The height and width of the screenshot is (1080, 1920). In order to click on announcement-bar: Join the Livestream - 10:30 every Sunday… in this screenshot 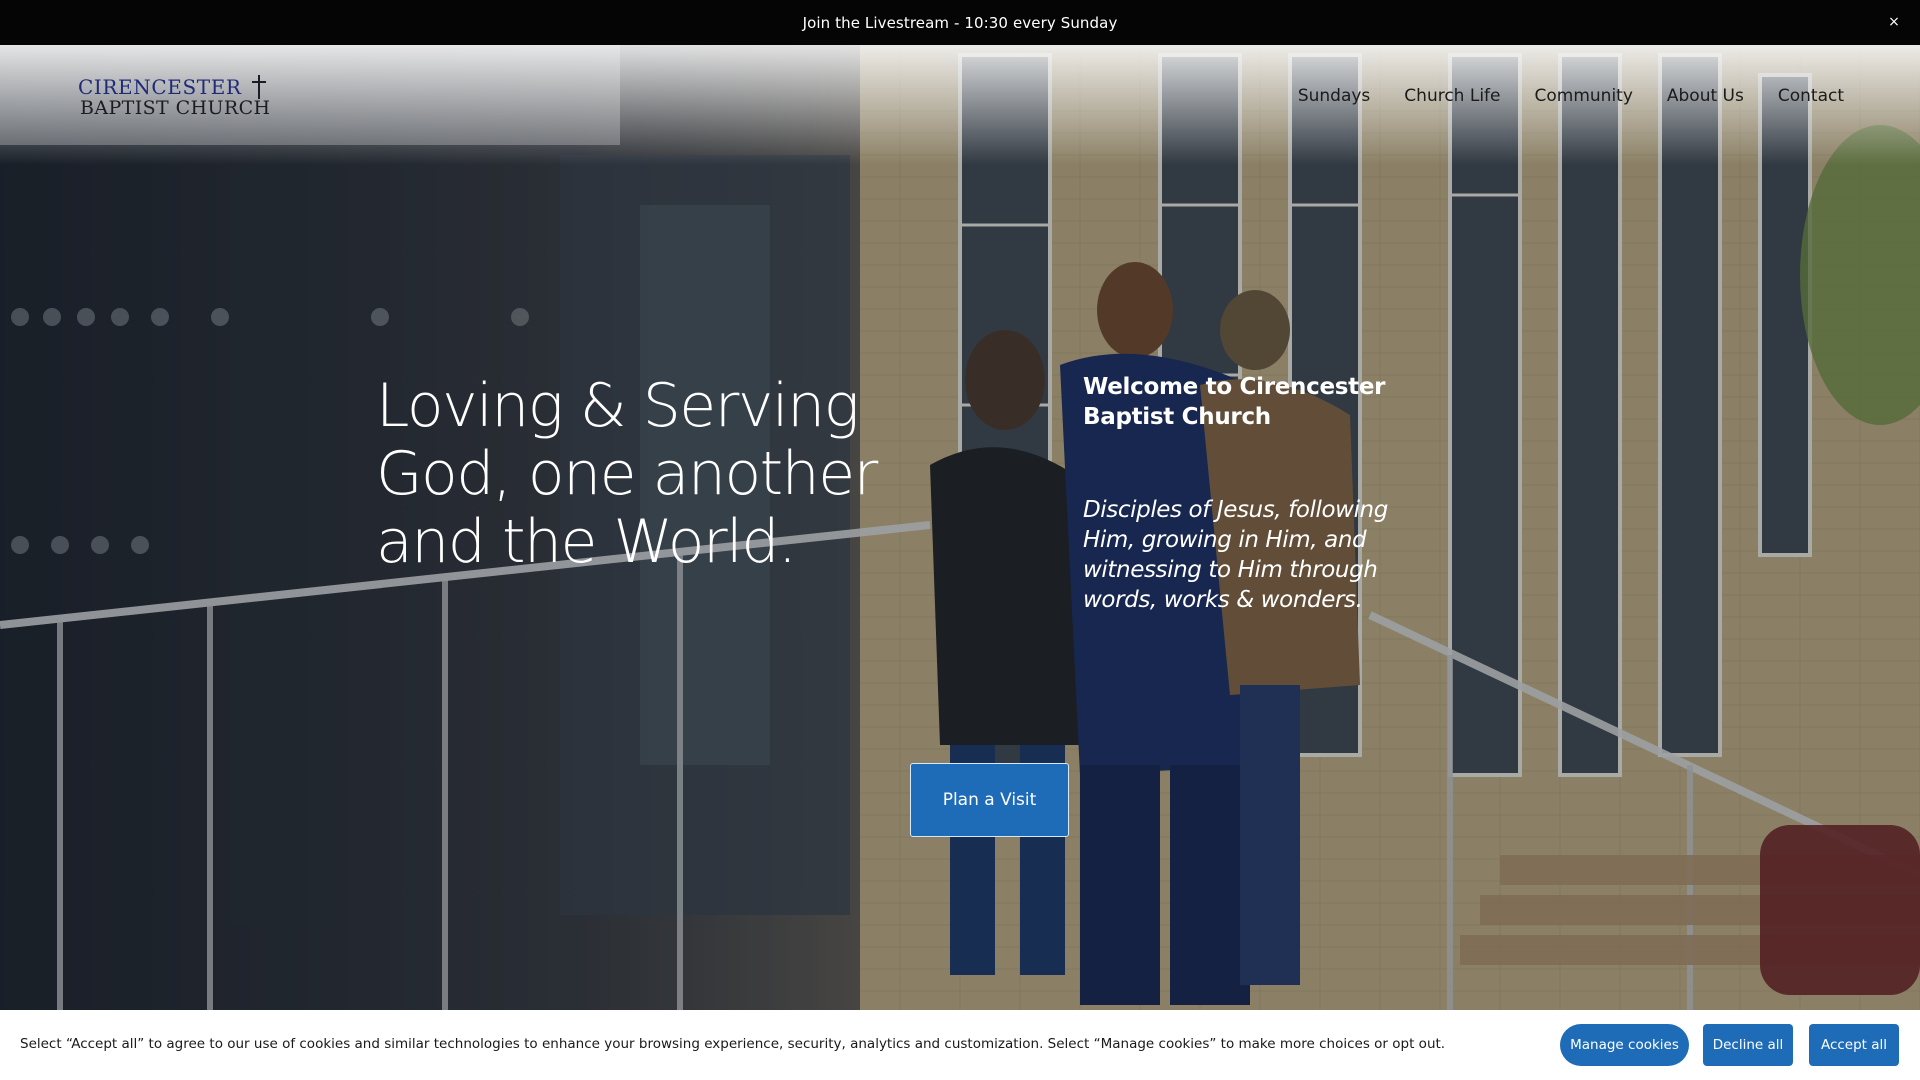, I will do `click(960, 22)`.